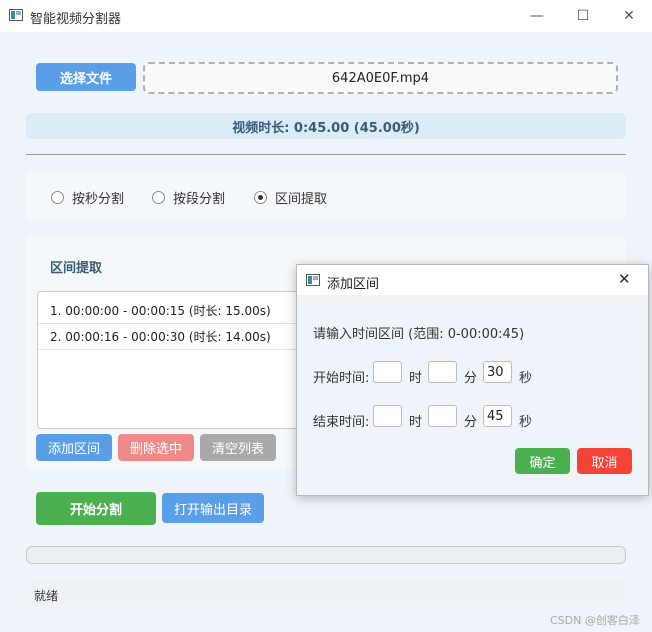 The height and width of the screenshot is (632, 652). I want to click on list-item-text: 1. 00:00:00 - 00:00:15 (时长: 15.00s), so click(160, 311).